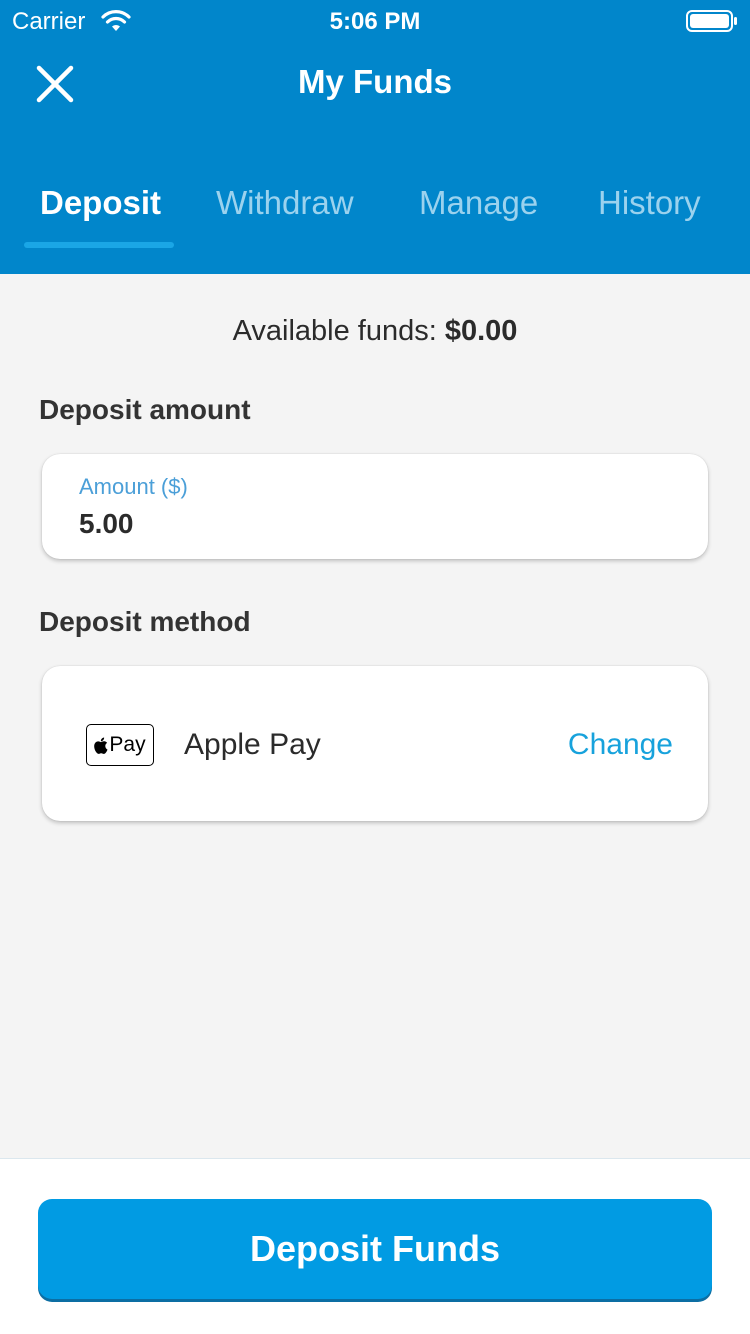  What do you see at coordinates (375, 81) in the screenshot?
I see `page-title: My Funds` at bounding box center [375, 81].